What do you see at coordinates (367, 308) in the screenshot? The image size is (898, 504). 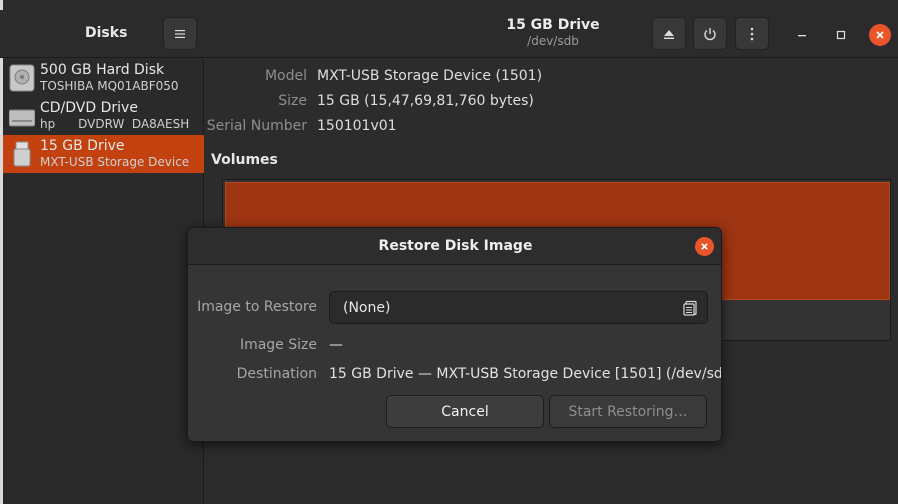 I see `image-file-value: (None)` at bounding box center [367, 308].